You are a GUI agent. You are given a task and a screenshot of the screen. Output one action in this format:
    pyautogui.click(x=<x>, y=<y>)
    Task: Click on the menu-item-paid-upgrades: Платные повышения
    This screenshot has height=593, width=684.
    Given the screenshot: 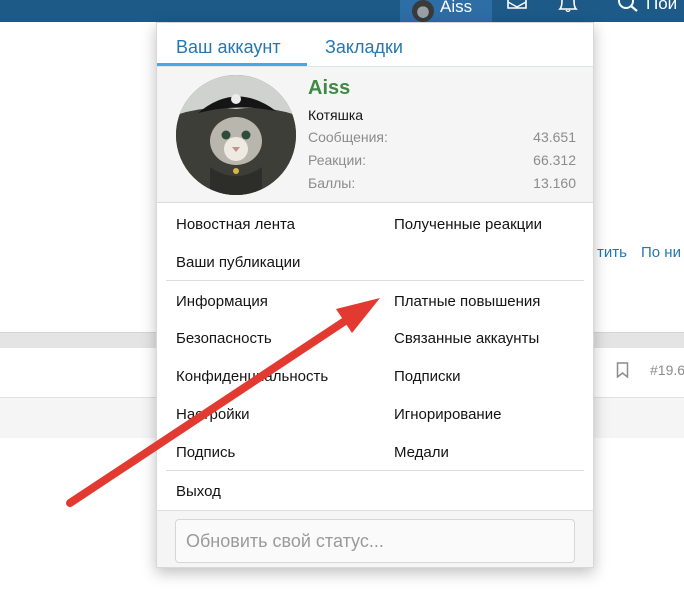 What is the action you would take?
    pyautogui.click(x=467, y=301)
    